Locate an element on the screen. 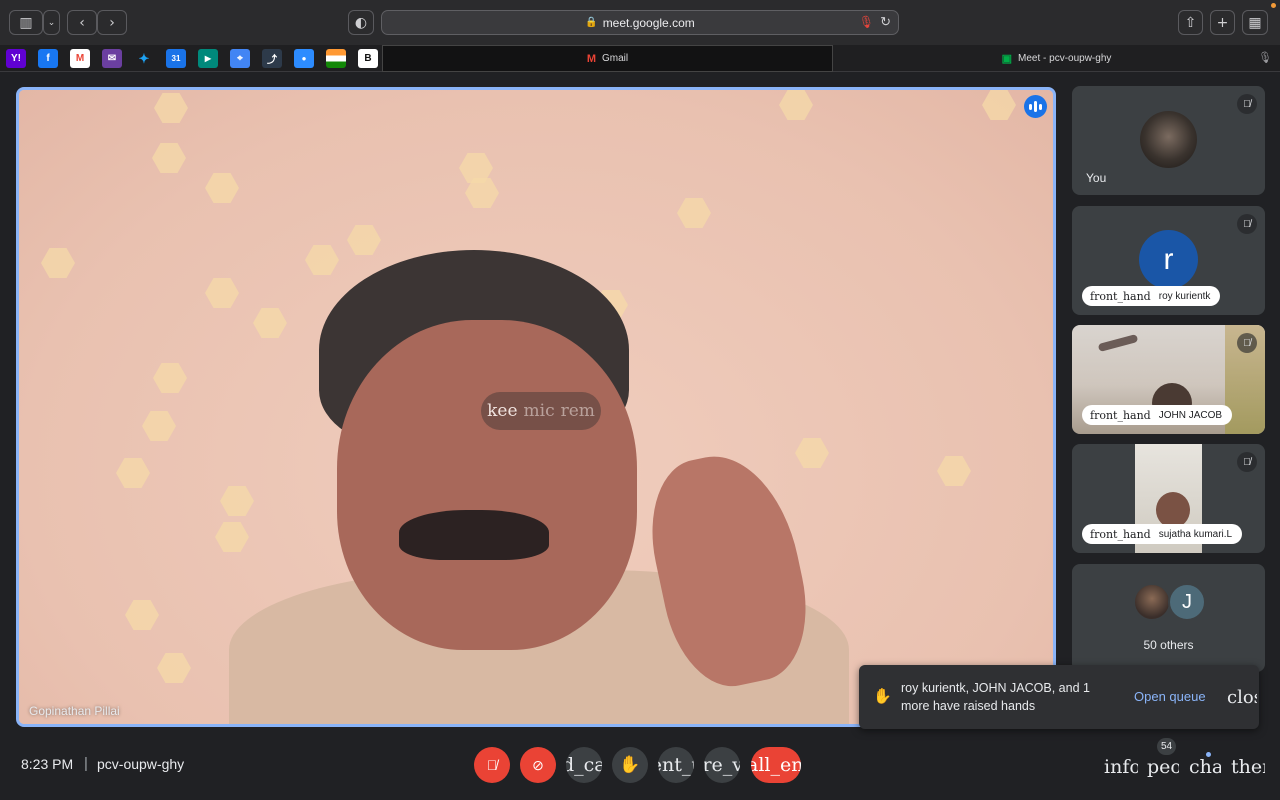 The image size is (1280, 800). call-end-icon: call_end is located at coordinates (776, 765).